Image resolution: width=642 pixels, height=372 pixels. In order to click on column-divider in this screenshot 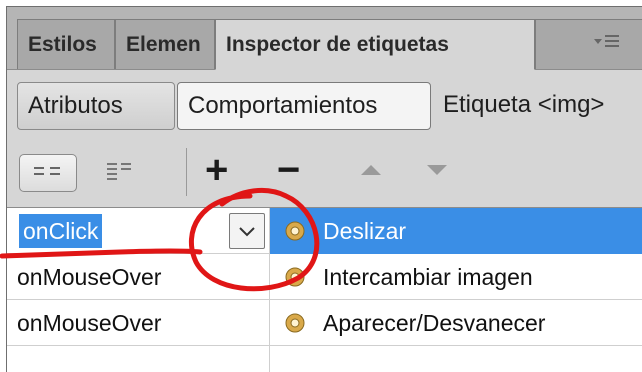, I will do `click(269, 290)`.